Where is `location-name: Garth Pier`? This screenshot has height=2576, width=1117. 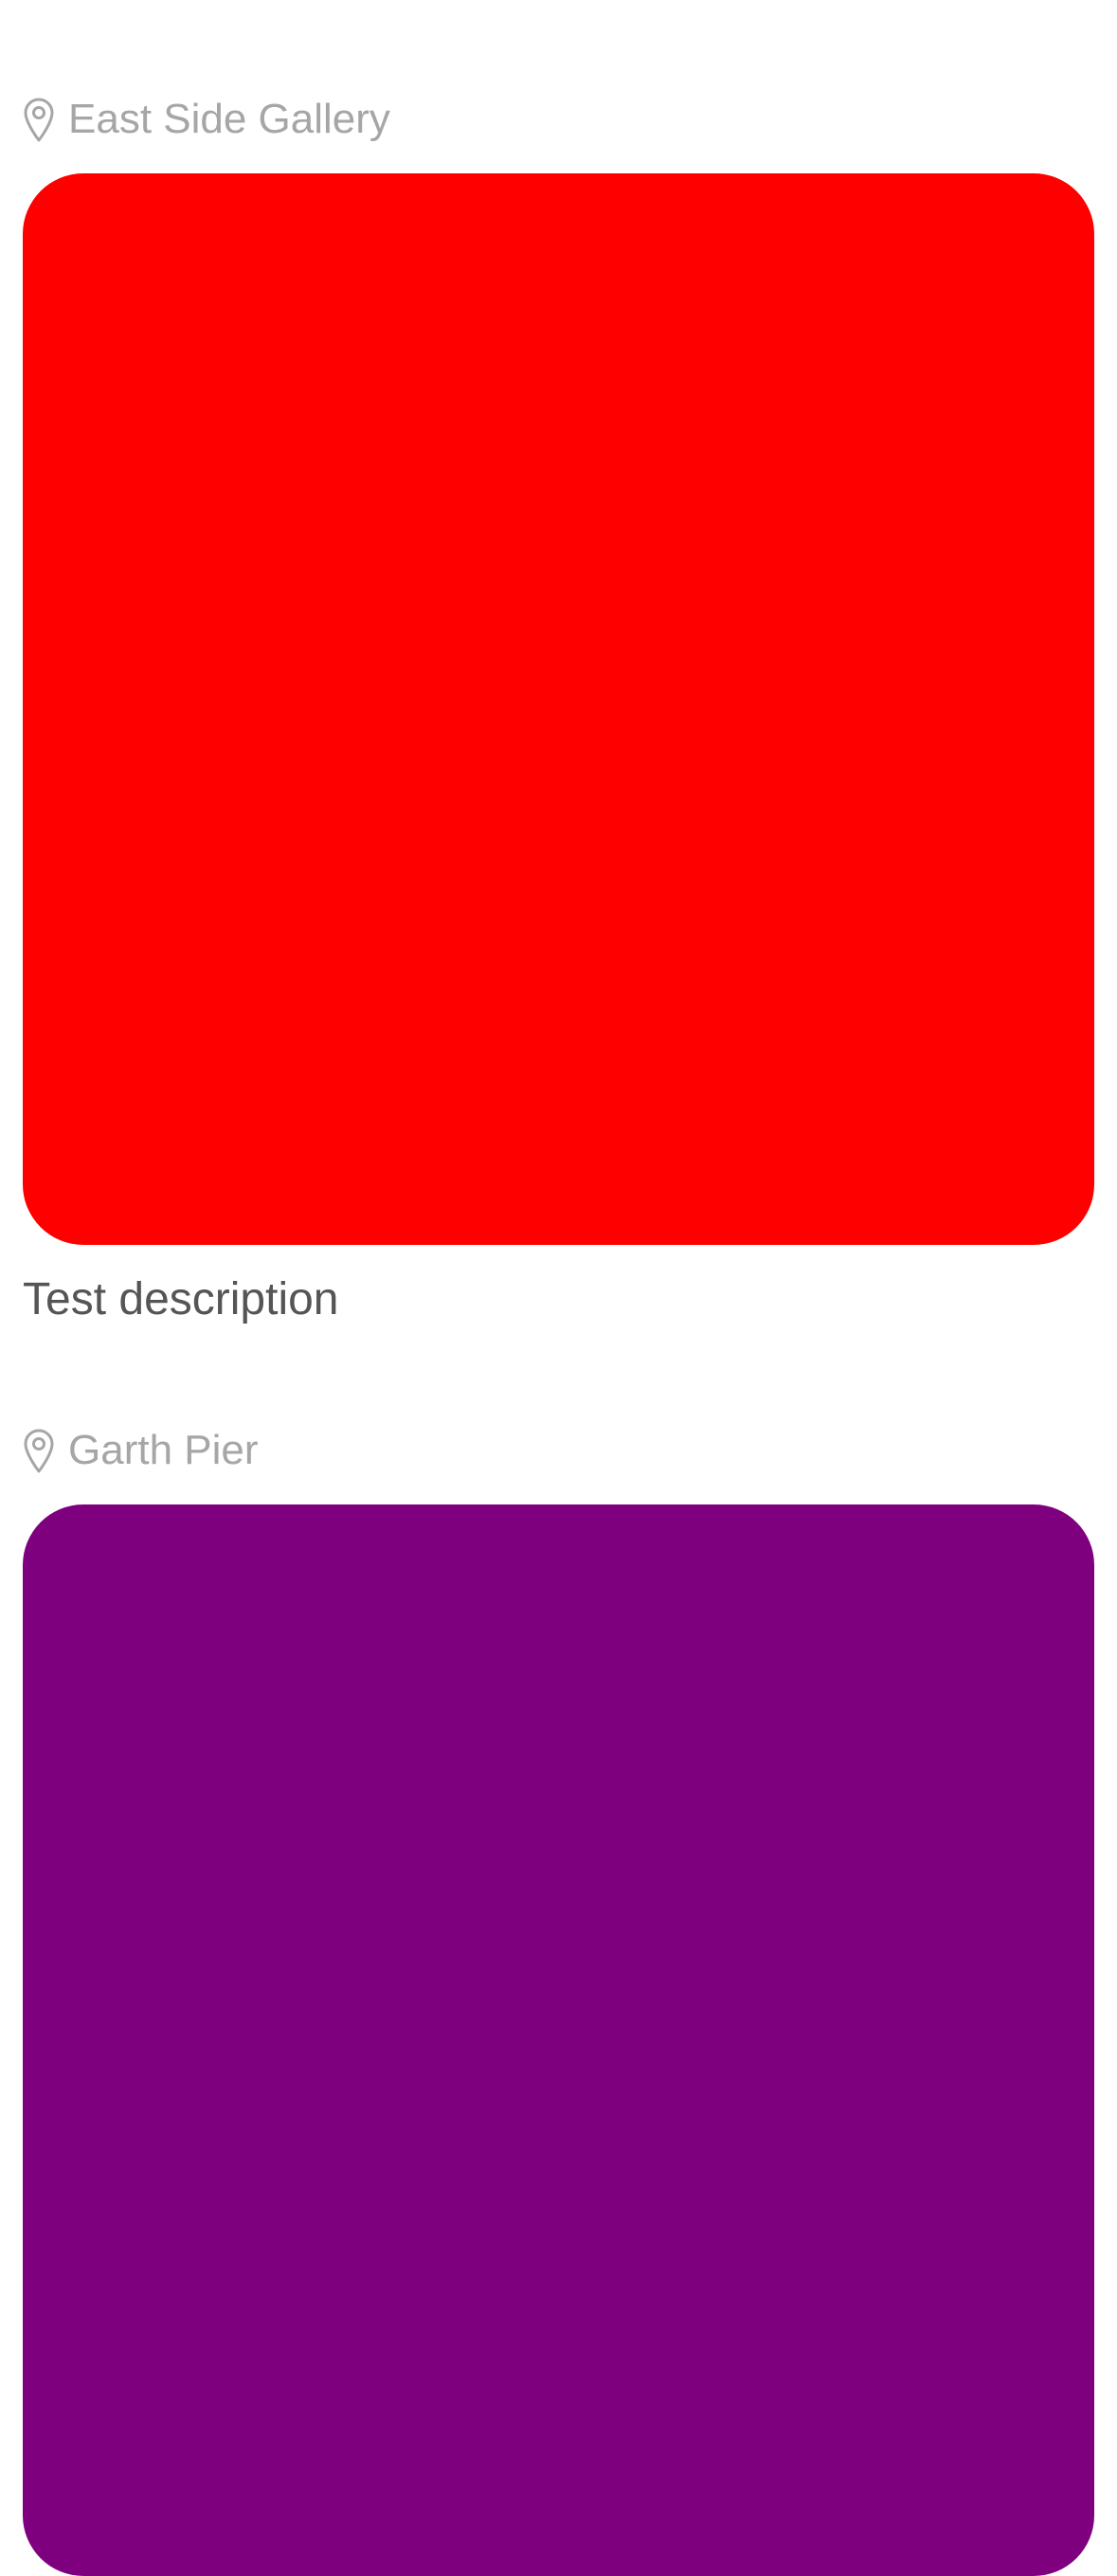 location-name: Garth Pier is located at coordinates (163, 1450).